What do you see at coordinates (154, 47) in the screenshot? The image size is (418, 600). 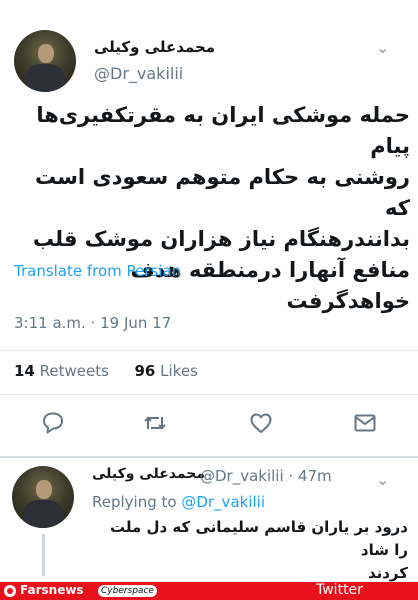 I see `display-name: محمدعلی وکیلی` at bounding box center [154, 47].